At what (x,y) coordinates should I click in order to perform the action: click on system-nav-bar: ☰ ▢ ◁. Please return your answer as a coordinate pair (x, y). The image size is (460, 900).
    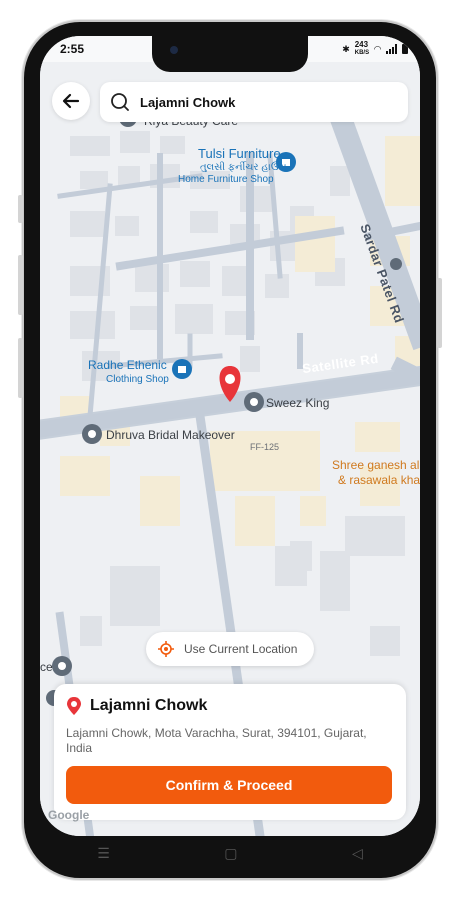
    Looking at the image, I should click on (230, 853).